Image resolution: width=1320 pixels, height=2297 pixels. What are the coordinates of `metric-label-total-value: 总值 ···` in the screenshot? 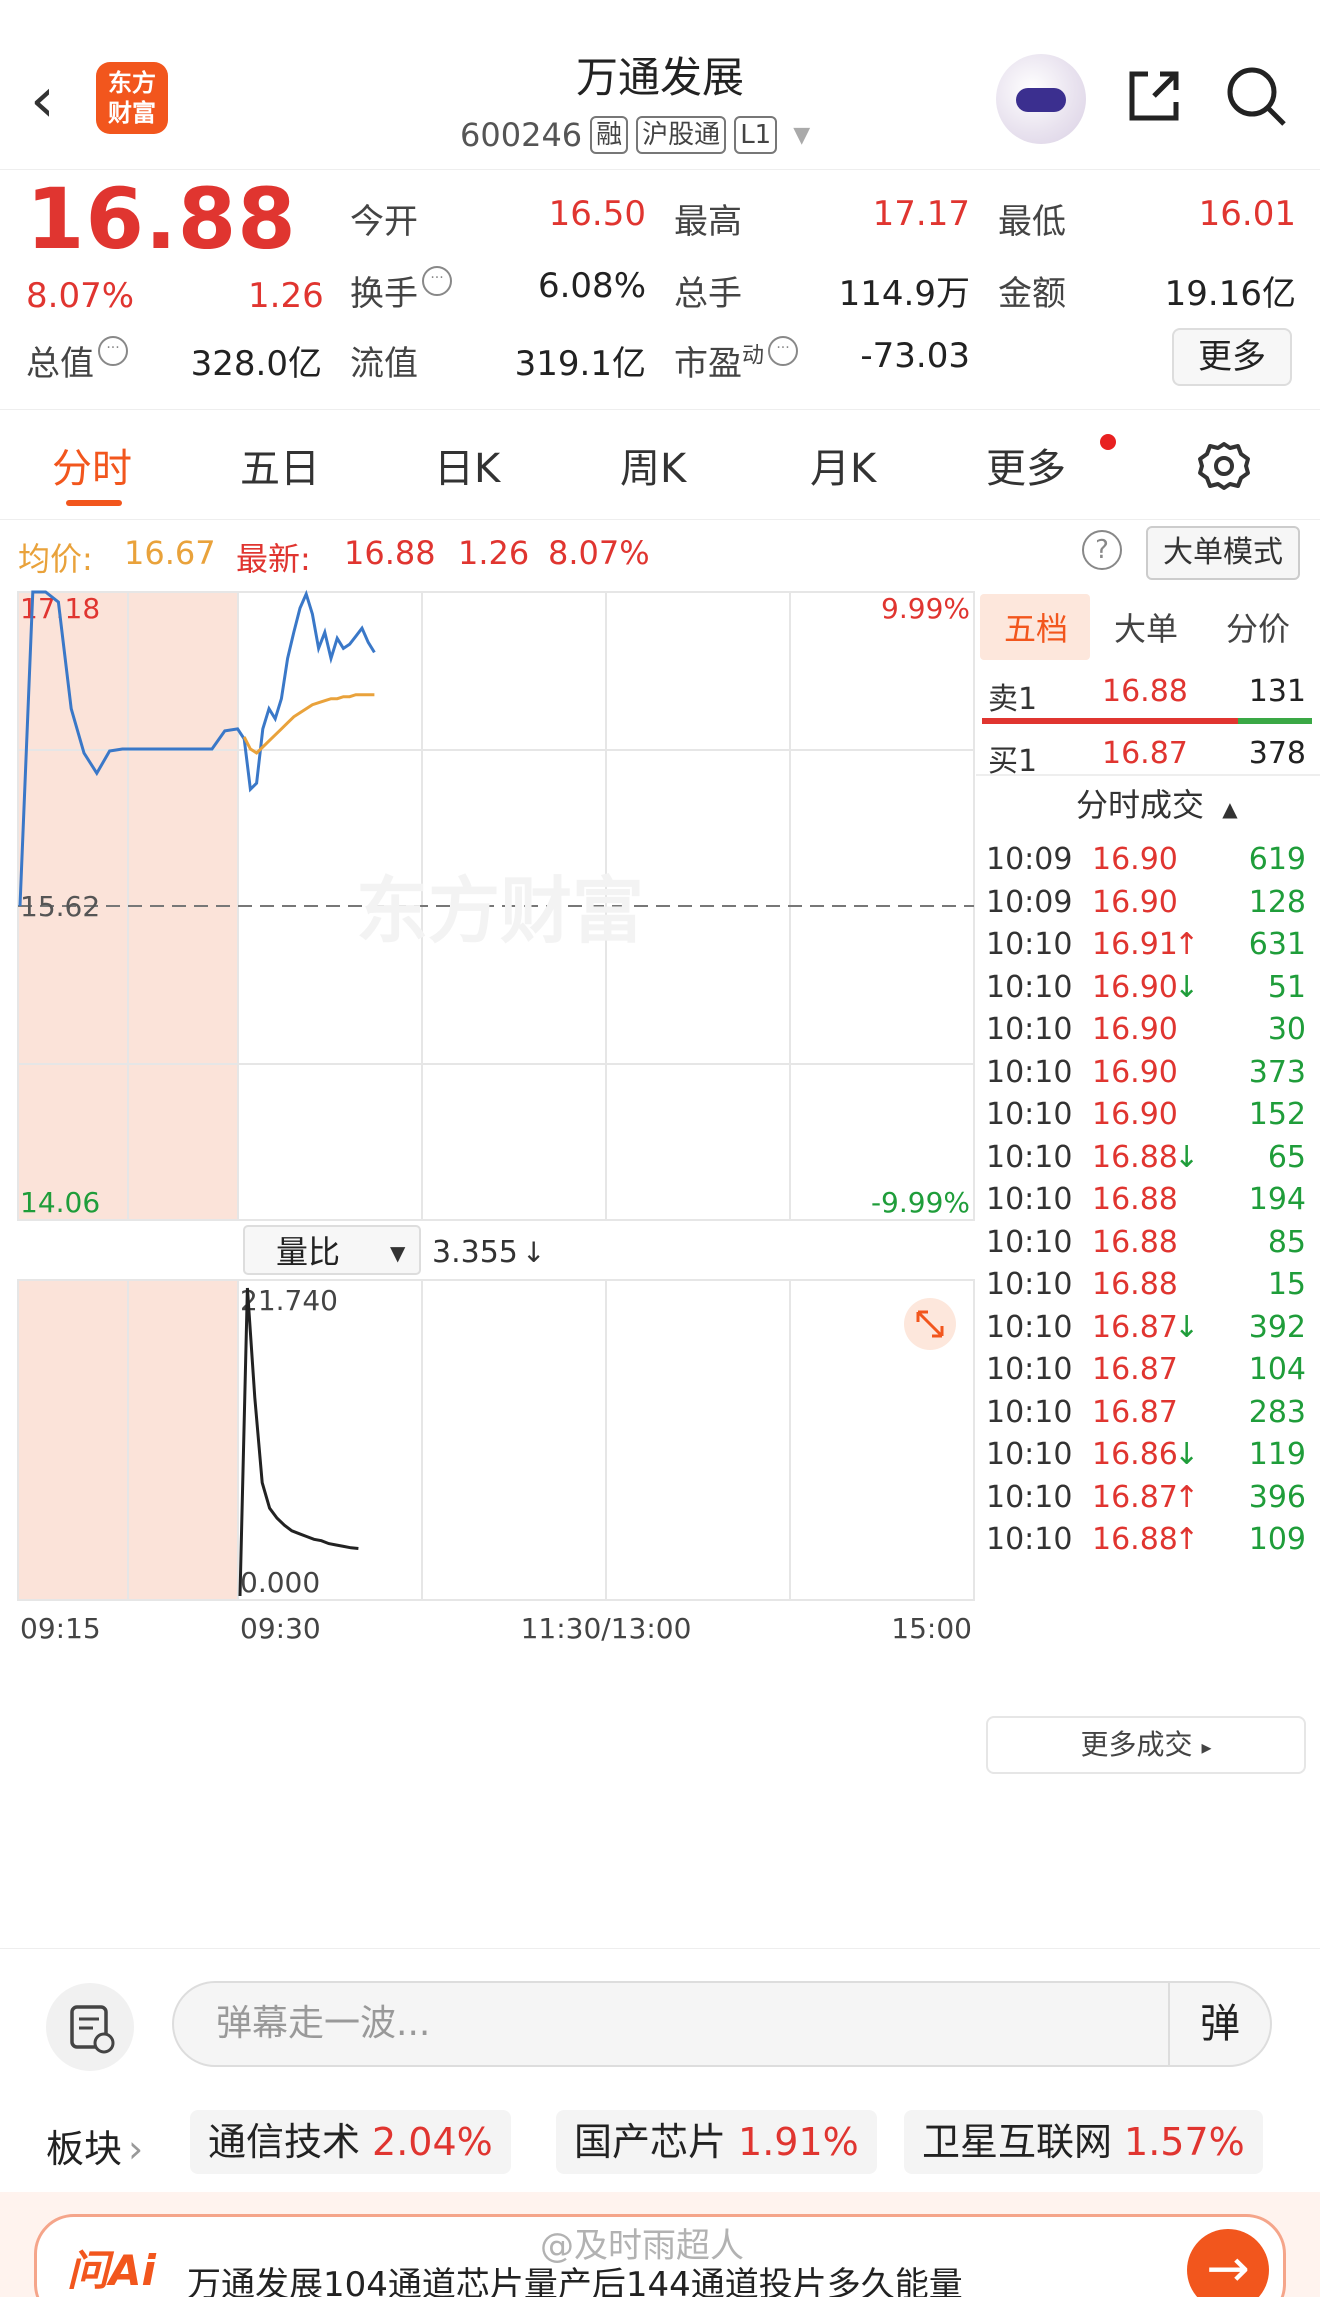 It's located at (77, 360).